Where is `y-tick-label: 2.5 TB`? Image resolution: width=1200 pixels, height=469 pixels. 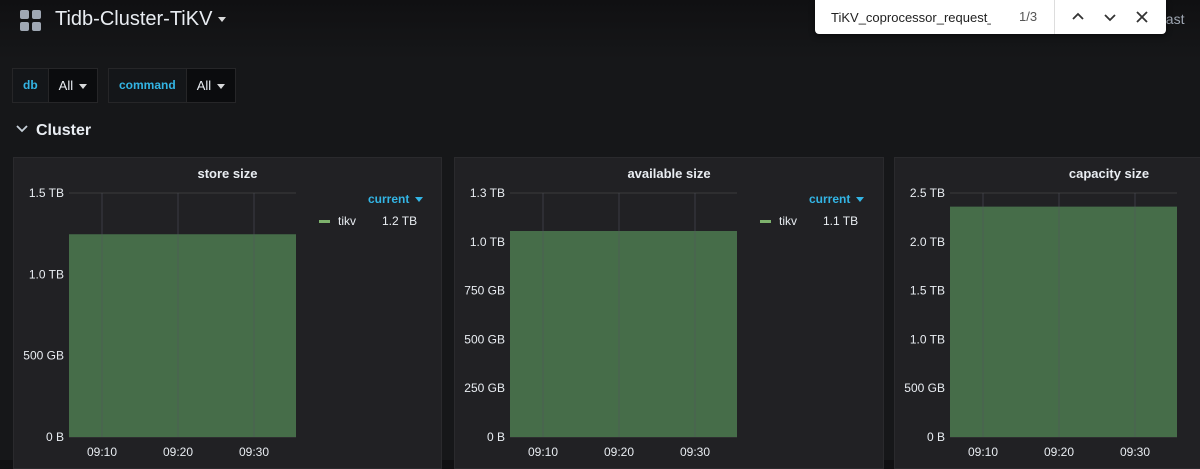 y-tick-label: 2.5 TB is located at coordinates (927, 193).